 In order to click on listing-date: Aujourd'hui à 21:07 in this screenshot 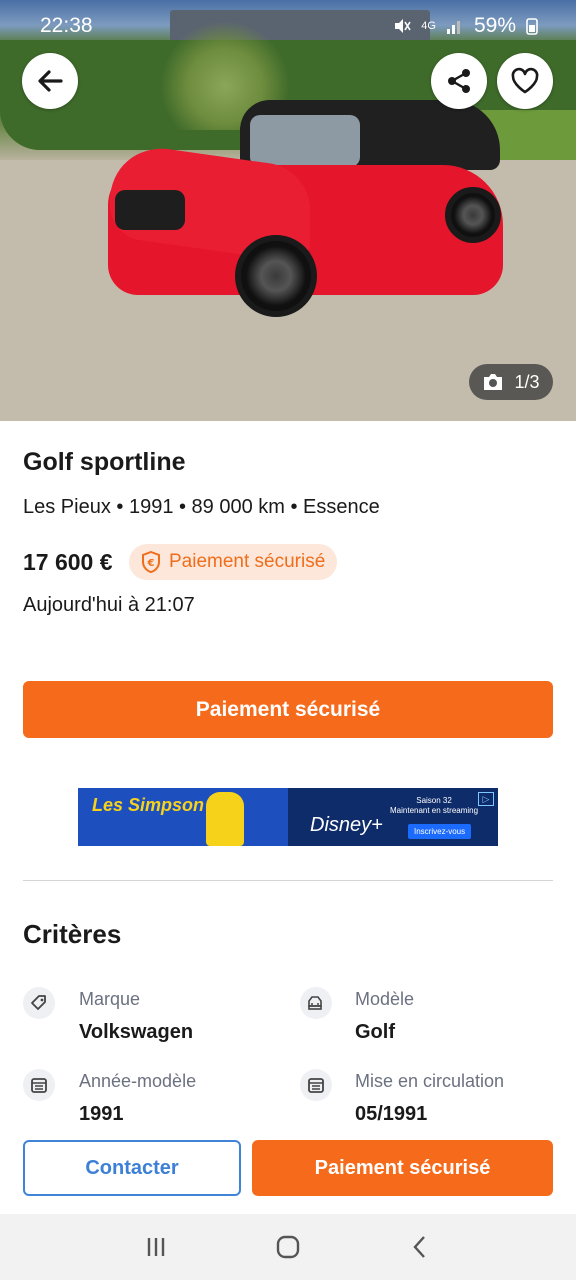, I will do `click(109, 605)`.